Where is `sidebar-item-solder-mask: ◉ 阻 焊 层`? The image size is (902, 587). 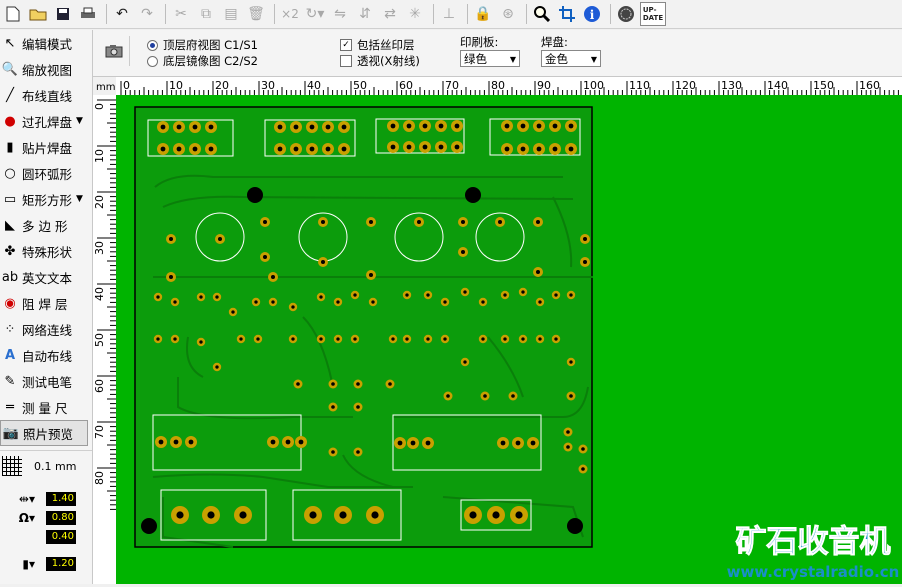 sidebar-item-solder-mask: ◉ 阻 焊 层 is located at coordinates (46, 303).